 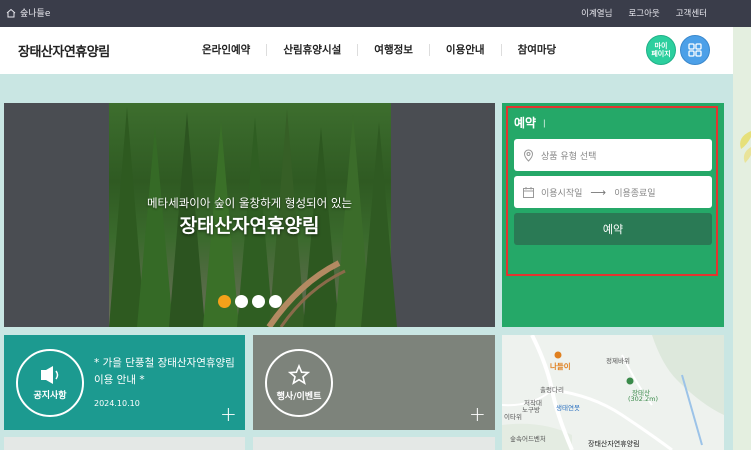 I want to click on site-logo: 장태산자연휴양림, so click(x=64, y=50).